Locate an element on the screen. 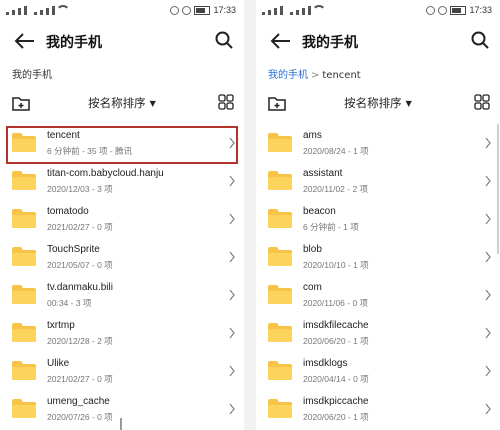 The height and width of the screenshot is (430, 500). folder-row: umeng_cache 2020/07/26 - 0 项 is located at coordinates (122, 410).